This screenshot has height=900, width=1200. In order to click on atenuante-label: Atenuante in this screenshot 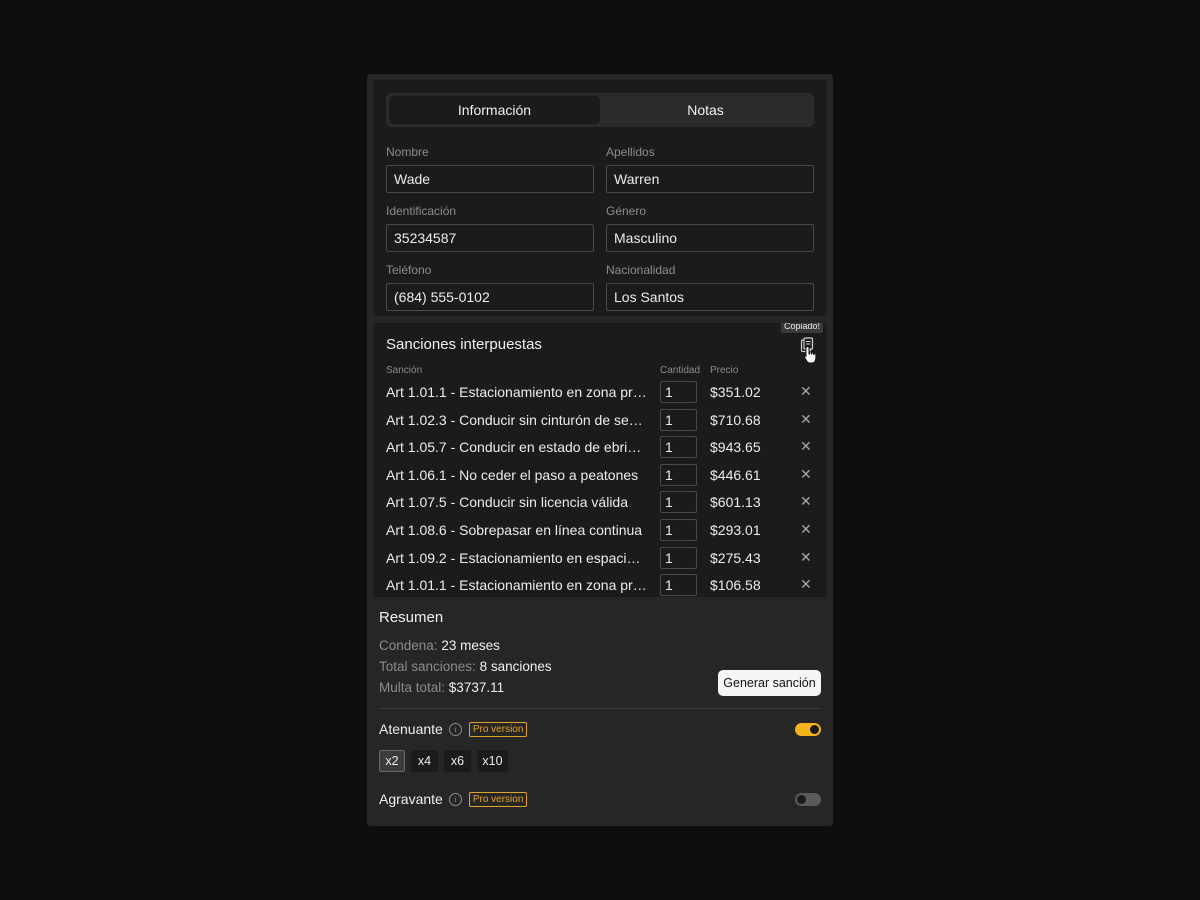, I will do `click(411, 729)`.